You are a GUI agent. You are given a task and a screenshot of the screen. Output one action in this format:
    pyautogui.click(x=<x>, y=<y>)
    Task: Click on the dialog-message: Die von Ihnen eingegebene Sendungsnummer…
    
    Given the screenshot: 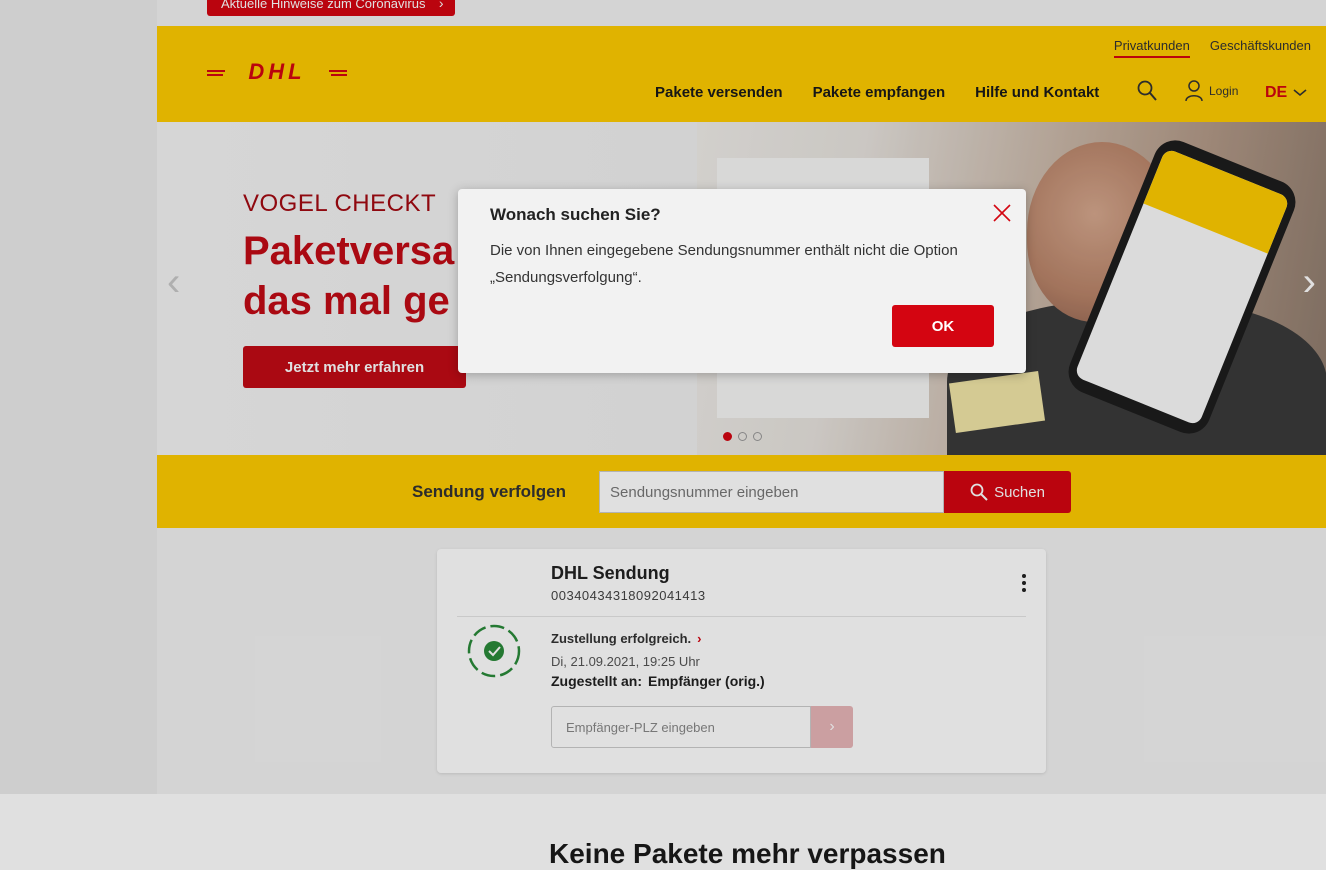 What is the action you would take?
    pyautogui.click(x=724, y=264)
    